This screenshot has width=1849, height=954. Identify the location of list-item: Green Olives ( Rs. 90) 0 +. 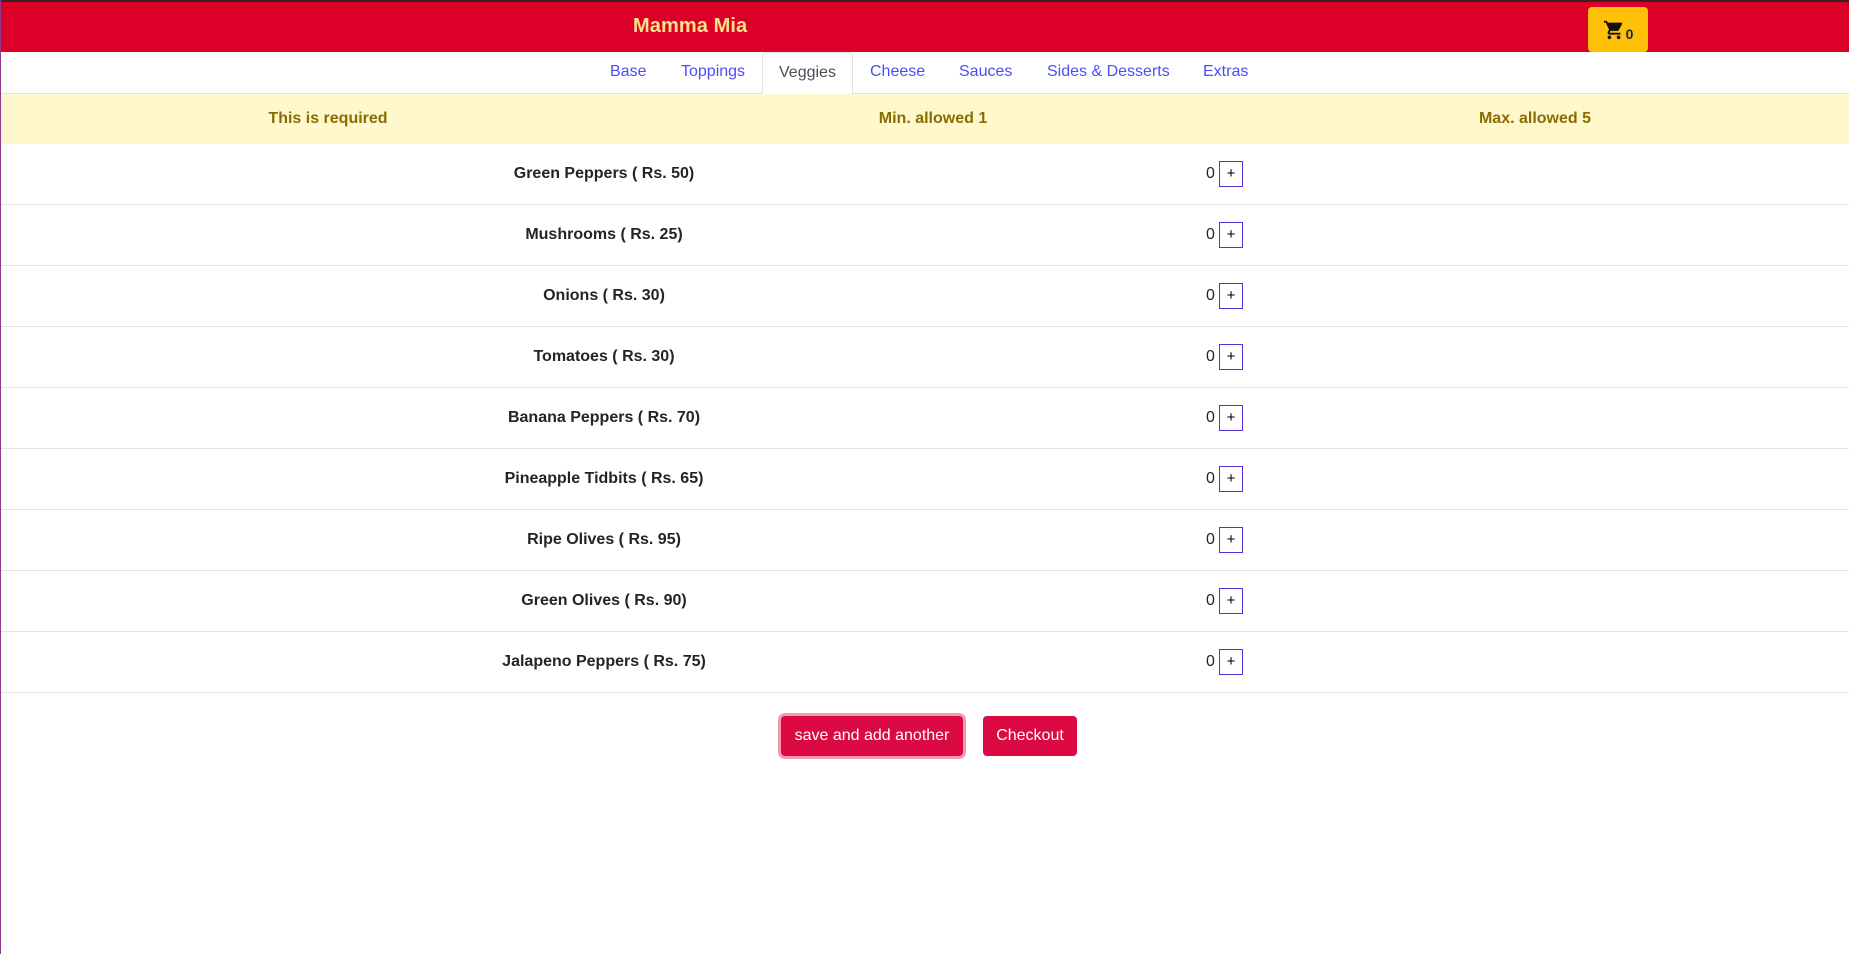
(925, 601).